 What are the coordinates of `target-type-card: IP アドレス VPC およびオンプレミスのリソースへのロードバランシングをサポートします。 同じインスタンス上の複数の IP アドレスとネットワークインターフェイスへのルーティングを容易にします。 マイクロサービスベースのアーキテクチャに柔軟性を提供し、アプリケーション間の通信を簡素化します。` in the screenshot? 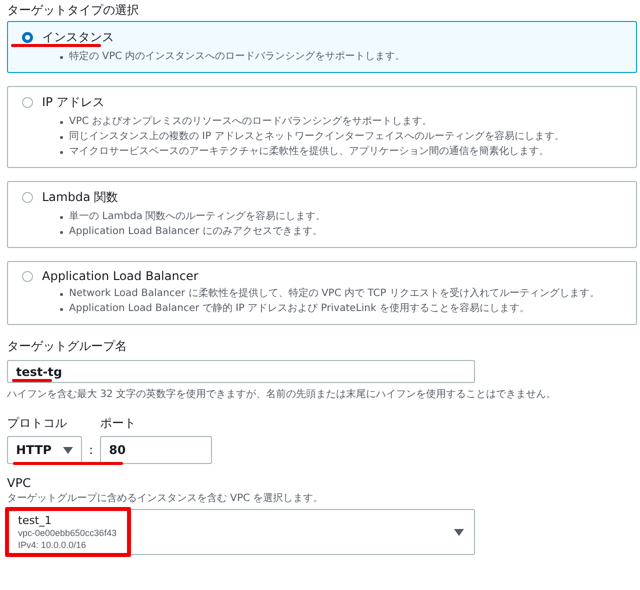 It's located at (322, 127).